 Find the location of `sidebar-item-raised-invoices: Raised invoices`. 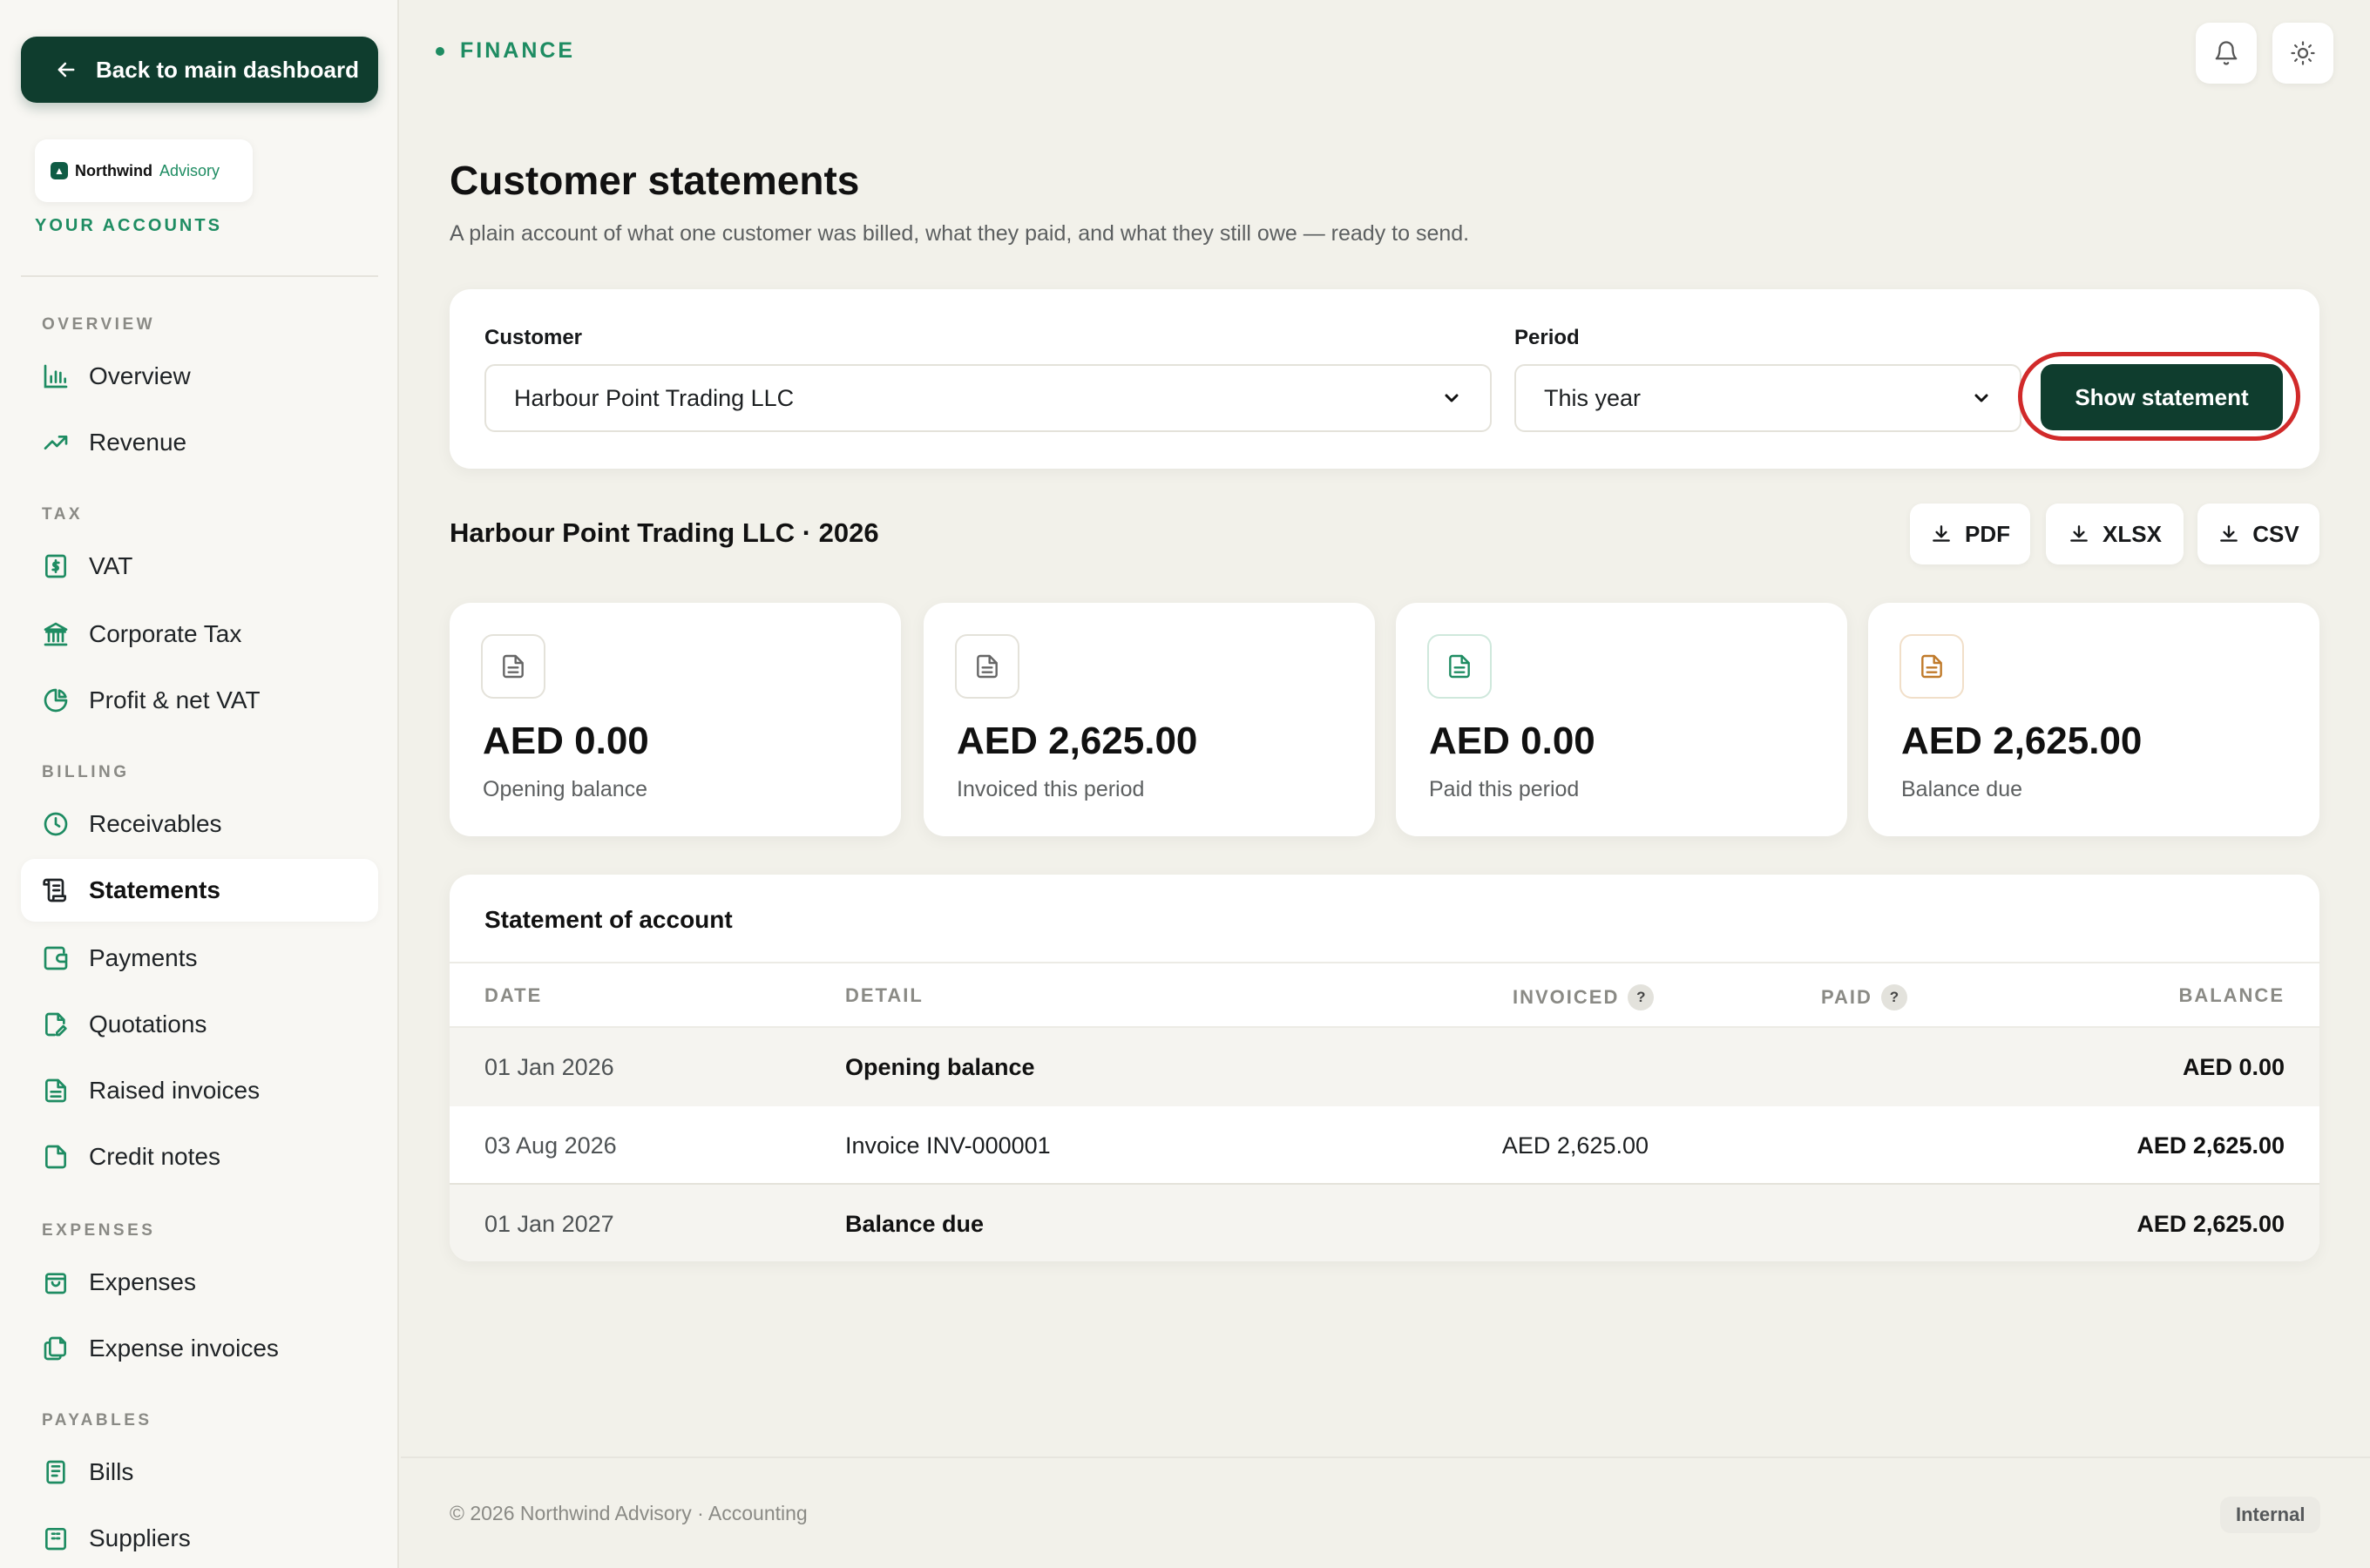

sidebar-item-raised-invoices: Raised invoices is located at coordinates (199, 1090).